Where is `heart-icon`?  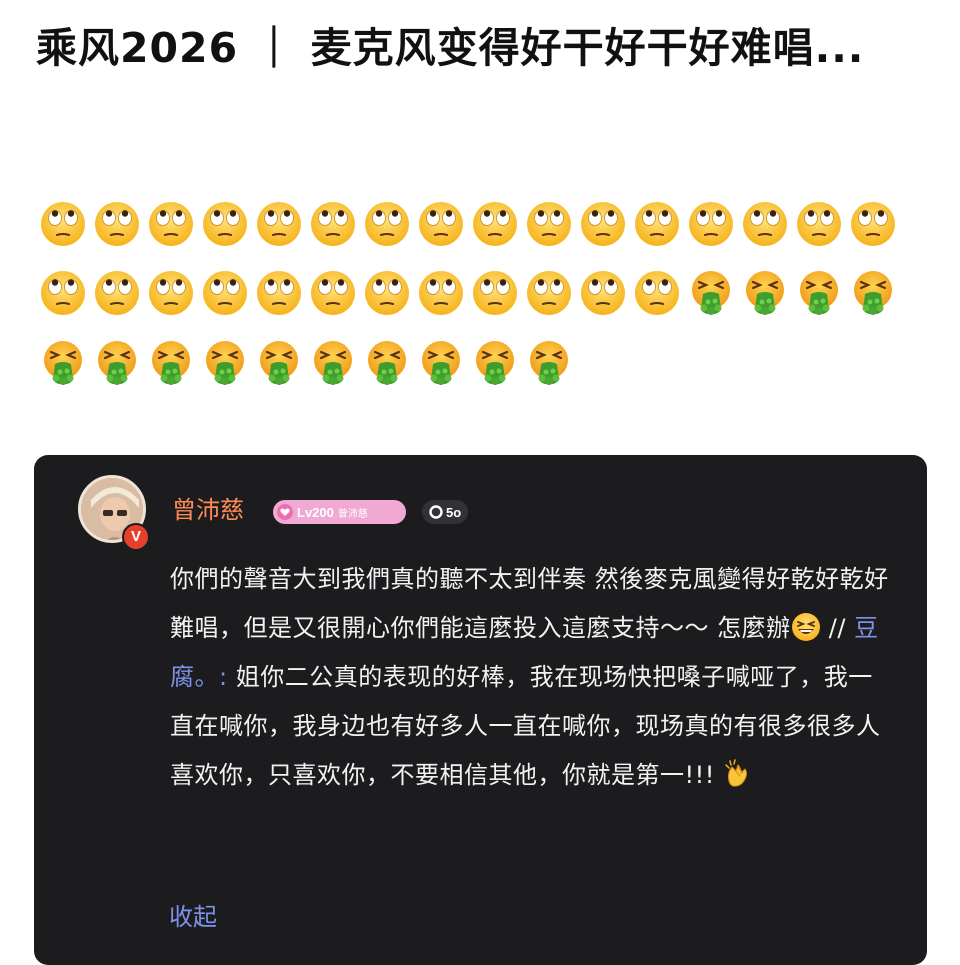 heart-icon is located at coordinates (285, 512).